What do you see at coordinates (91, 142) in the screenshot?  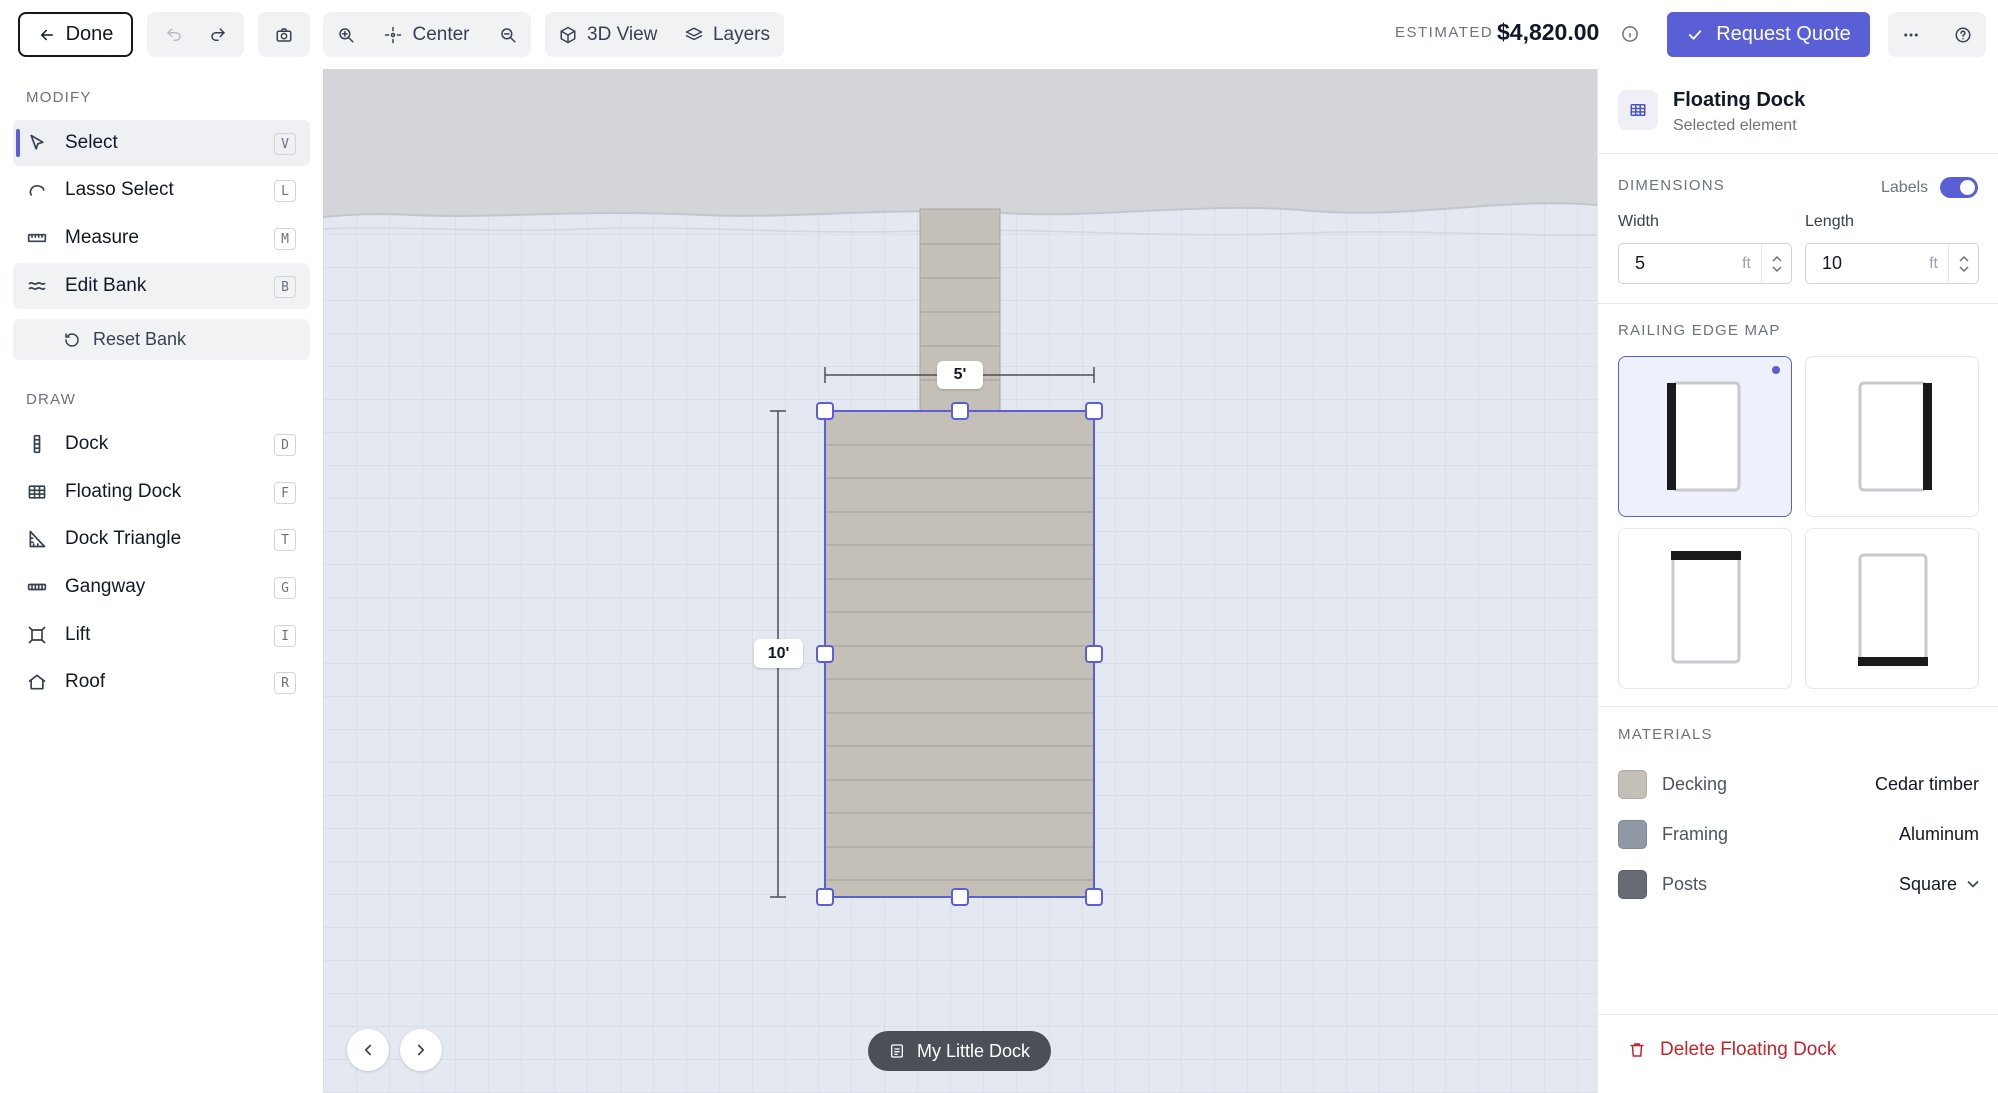 I see `tool-label: Select` at bounding box center [91, 142].